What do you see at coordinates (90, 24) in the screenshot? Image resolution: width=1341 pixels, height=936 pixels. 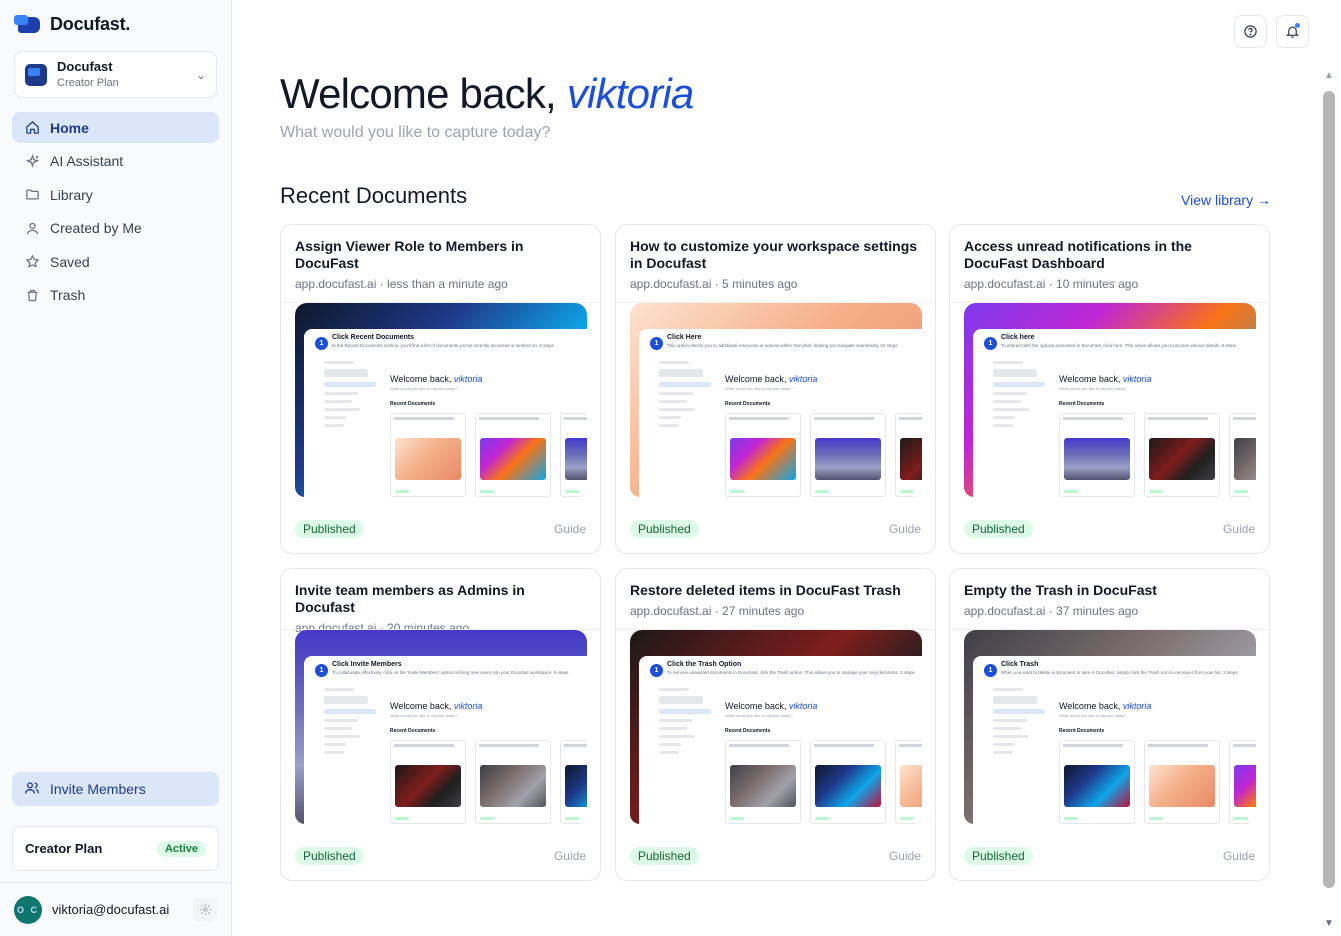 I see `brand-name: Docufast.` at bounding box center [90, 24].